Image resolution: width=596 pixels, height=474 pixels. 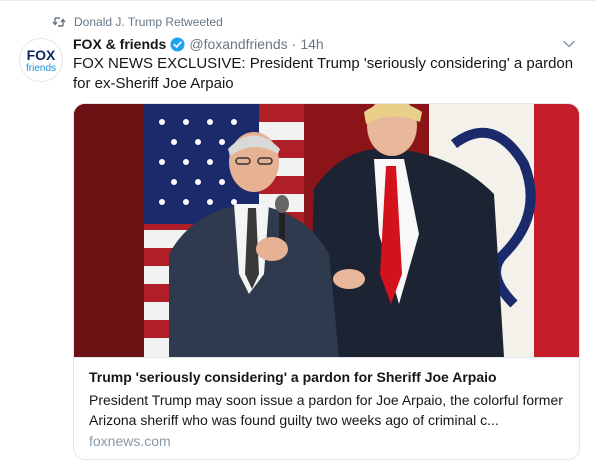 I want to click on card-domain: foxnews.com, so click(x=130, y=441).